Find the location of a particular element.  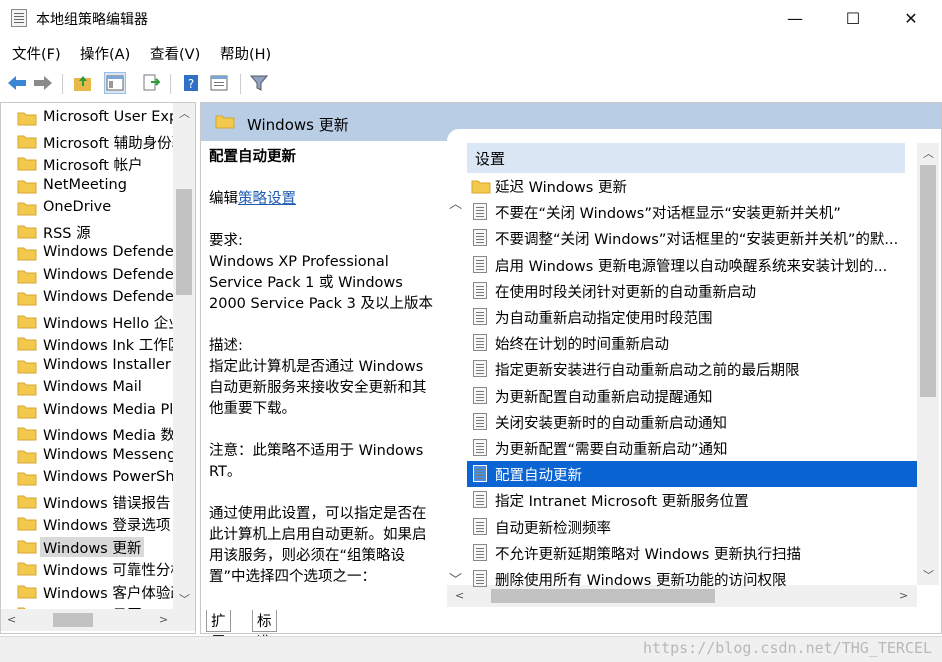

tree-item: Windows PowerShell is located at coordinates (87, 478).